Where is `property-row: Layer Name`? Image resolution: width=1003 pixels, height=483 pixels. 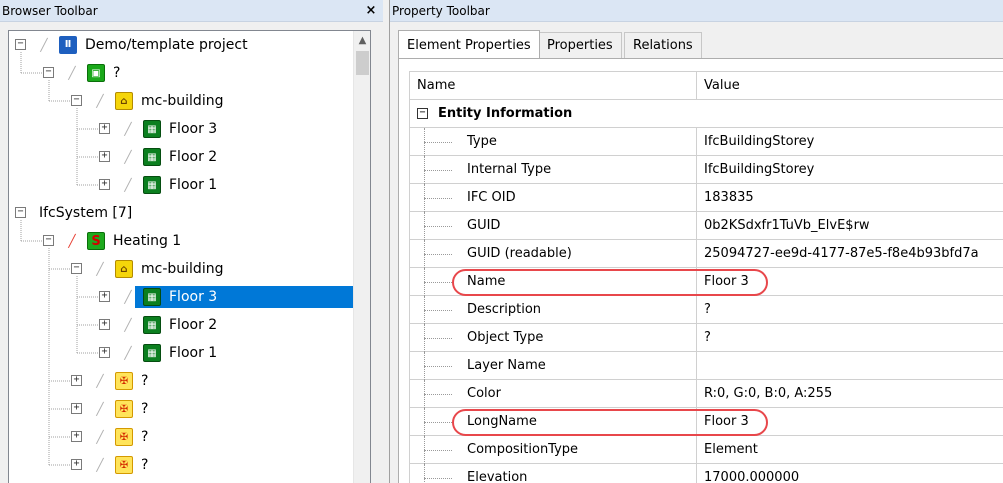 property-row: Layer Name is located at coordinates (706, 366).